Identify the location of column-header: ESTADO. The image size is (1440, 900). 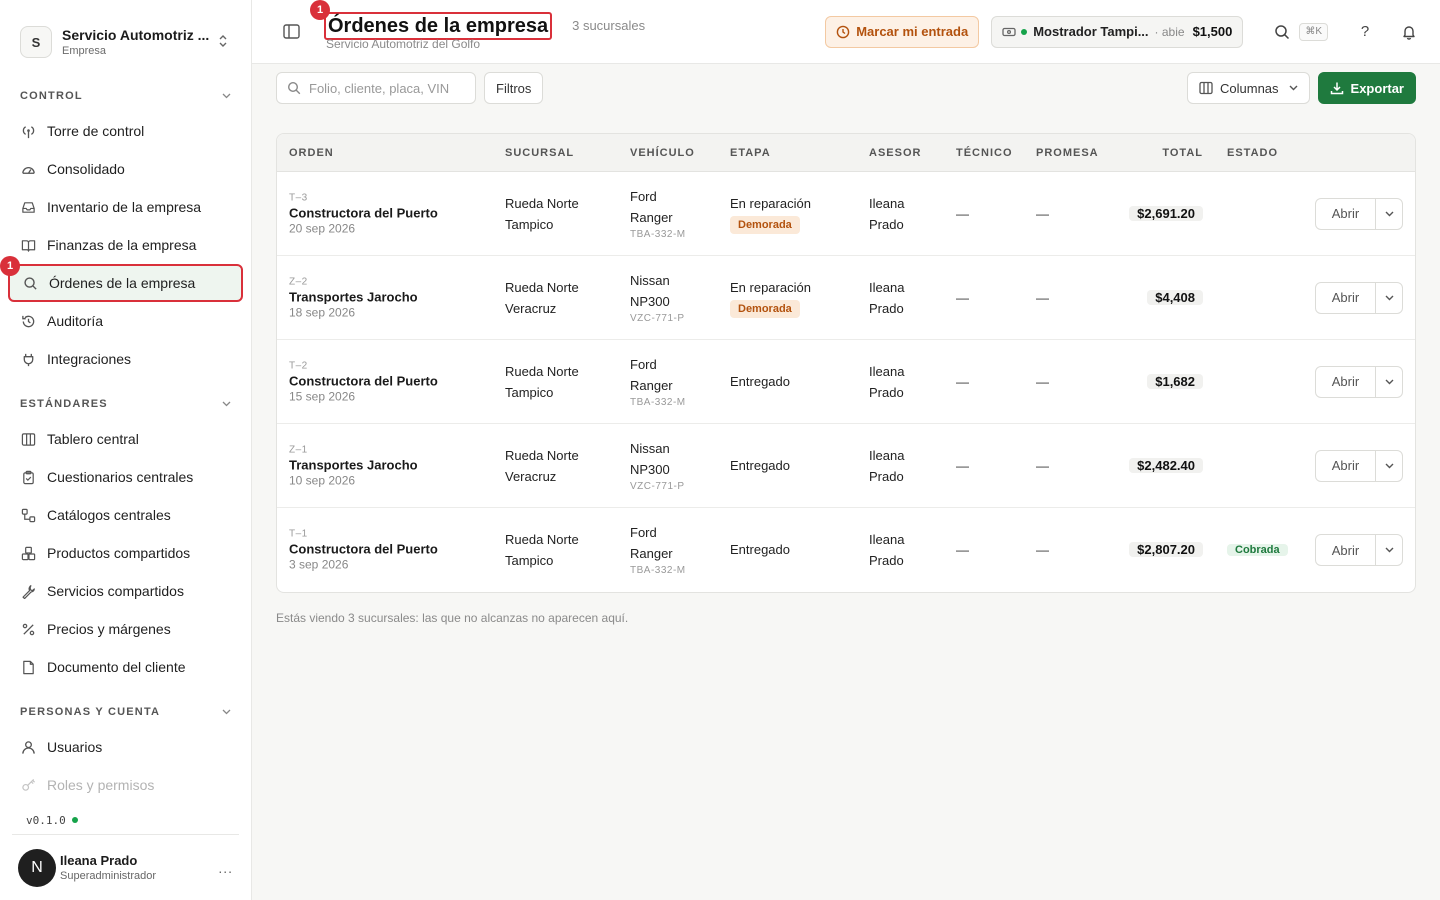
(1253, 152).